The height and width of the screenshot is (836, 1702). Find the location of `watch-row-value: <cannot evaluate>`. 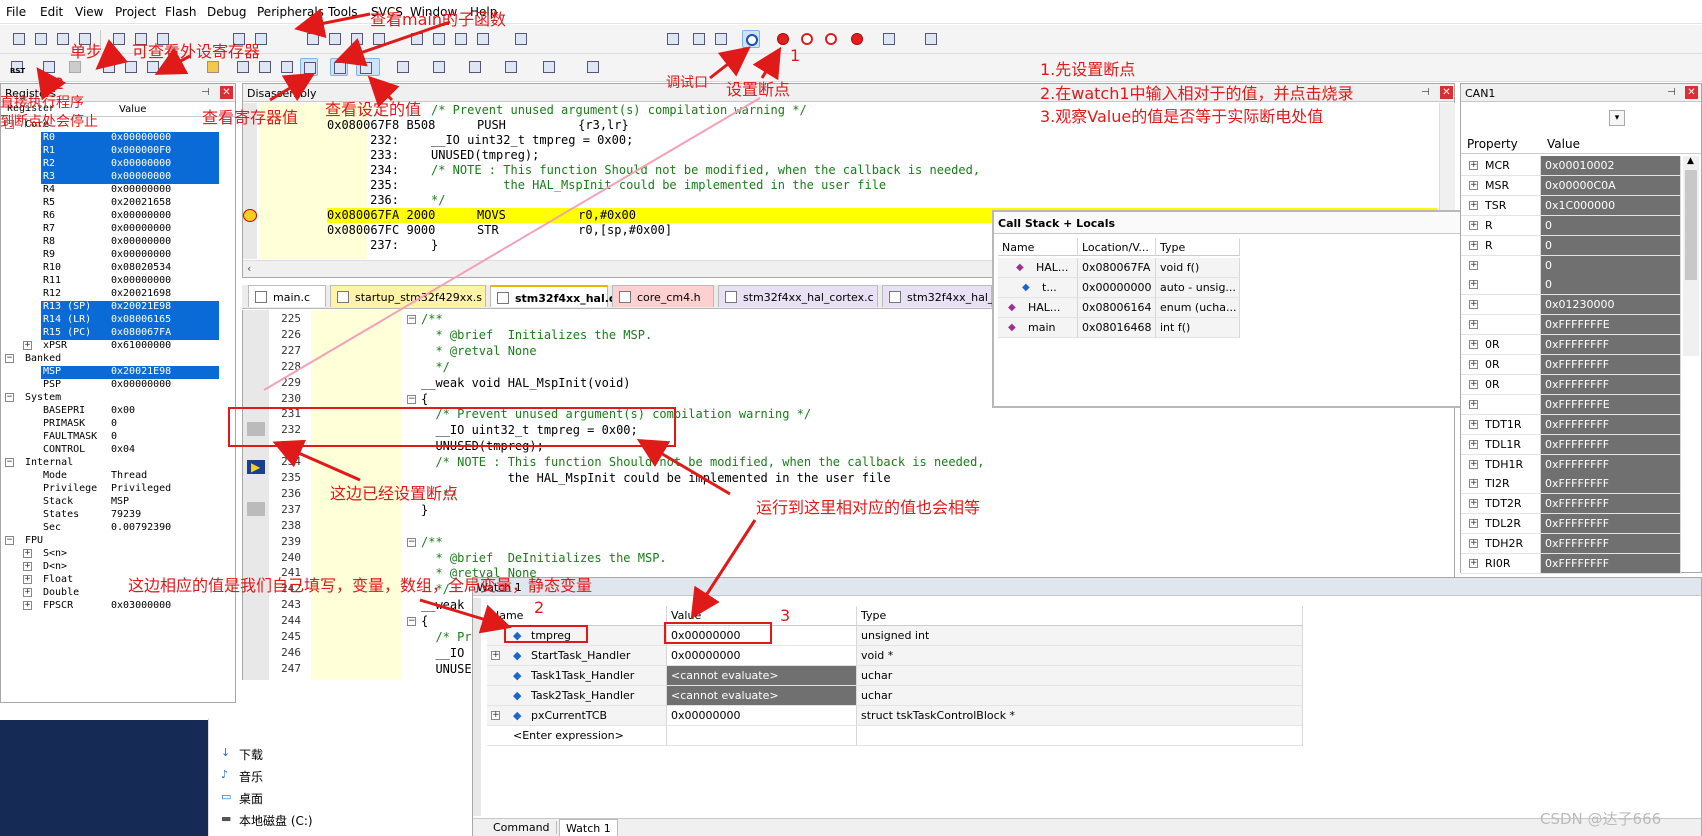

watch-row-value: <cannot evaluate> is located at coordinates (762, 696).